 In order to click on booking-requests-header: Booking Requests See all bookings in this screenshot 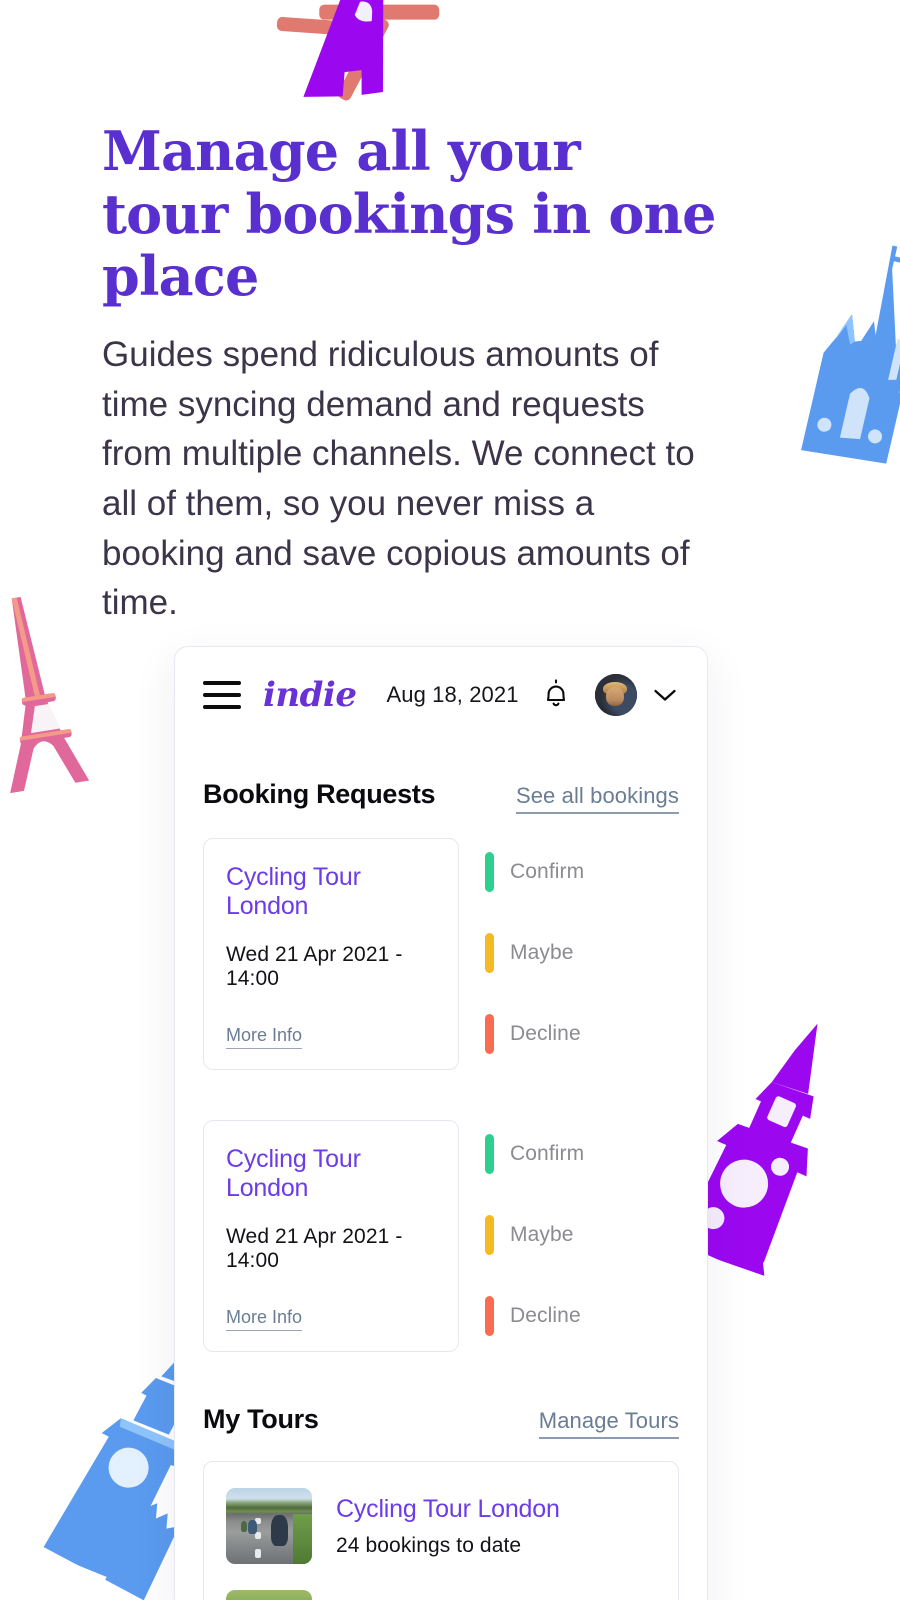, I will do `click(441, 796)`.